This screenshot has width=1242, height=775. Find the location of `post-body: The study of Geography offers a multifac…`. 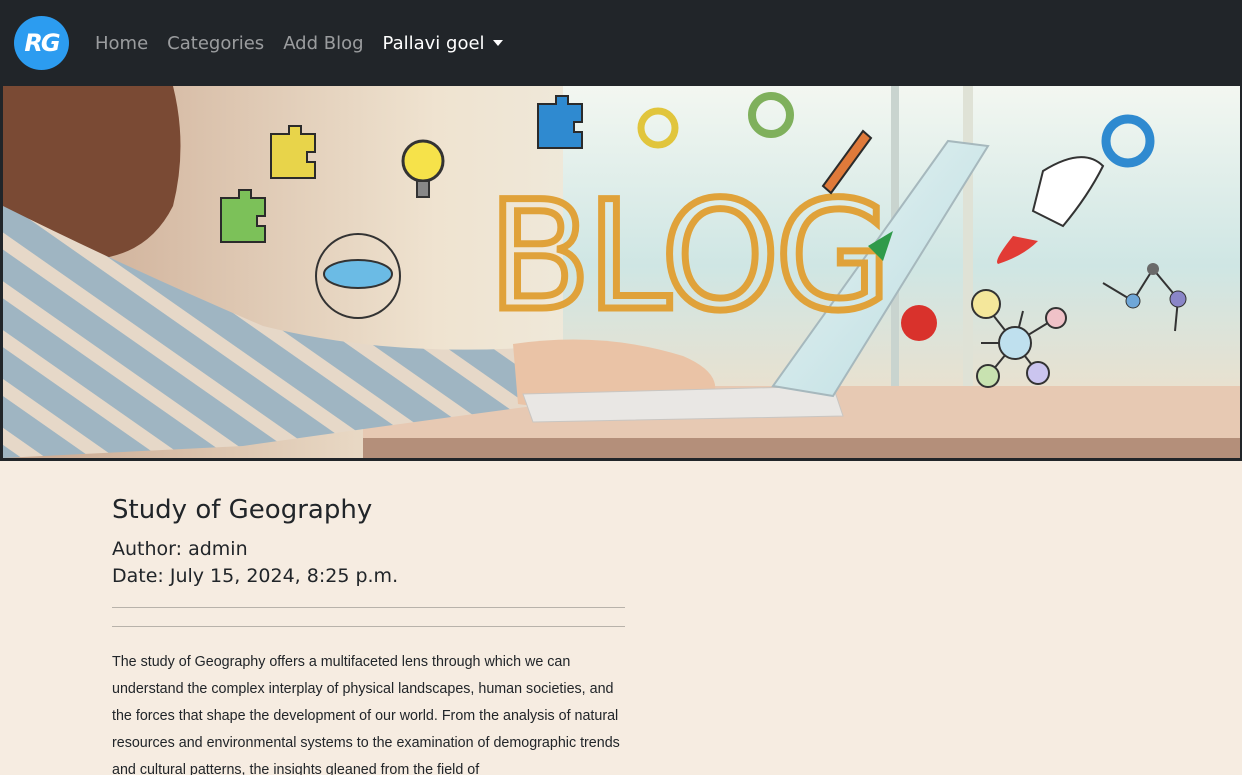

post-body: The study of Geography offers a multifac… is located at coordinates (366, 714).